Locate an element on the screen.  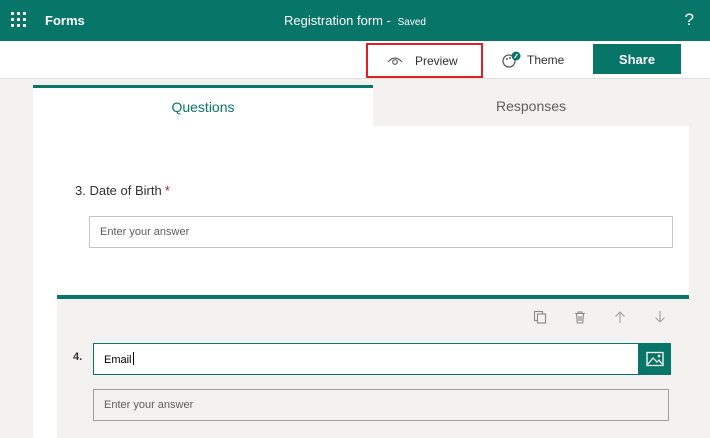
theme-button: Theme is located at coordinates (532, 60).